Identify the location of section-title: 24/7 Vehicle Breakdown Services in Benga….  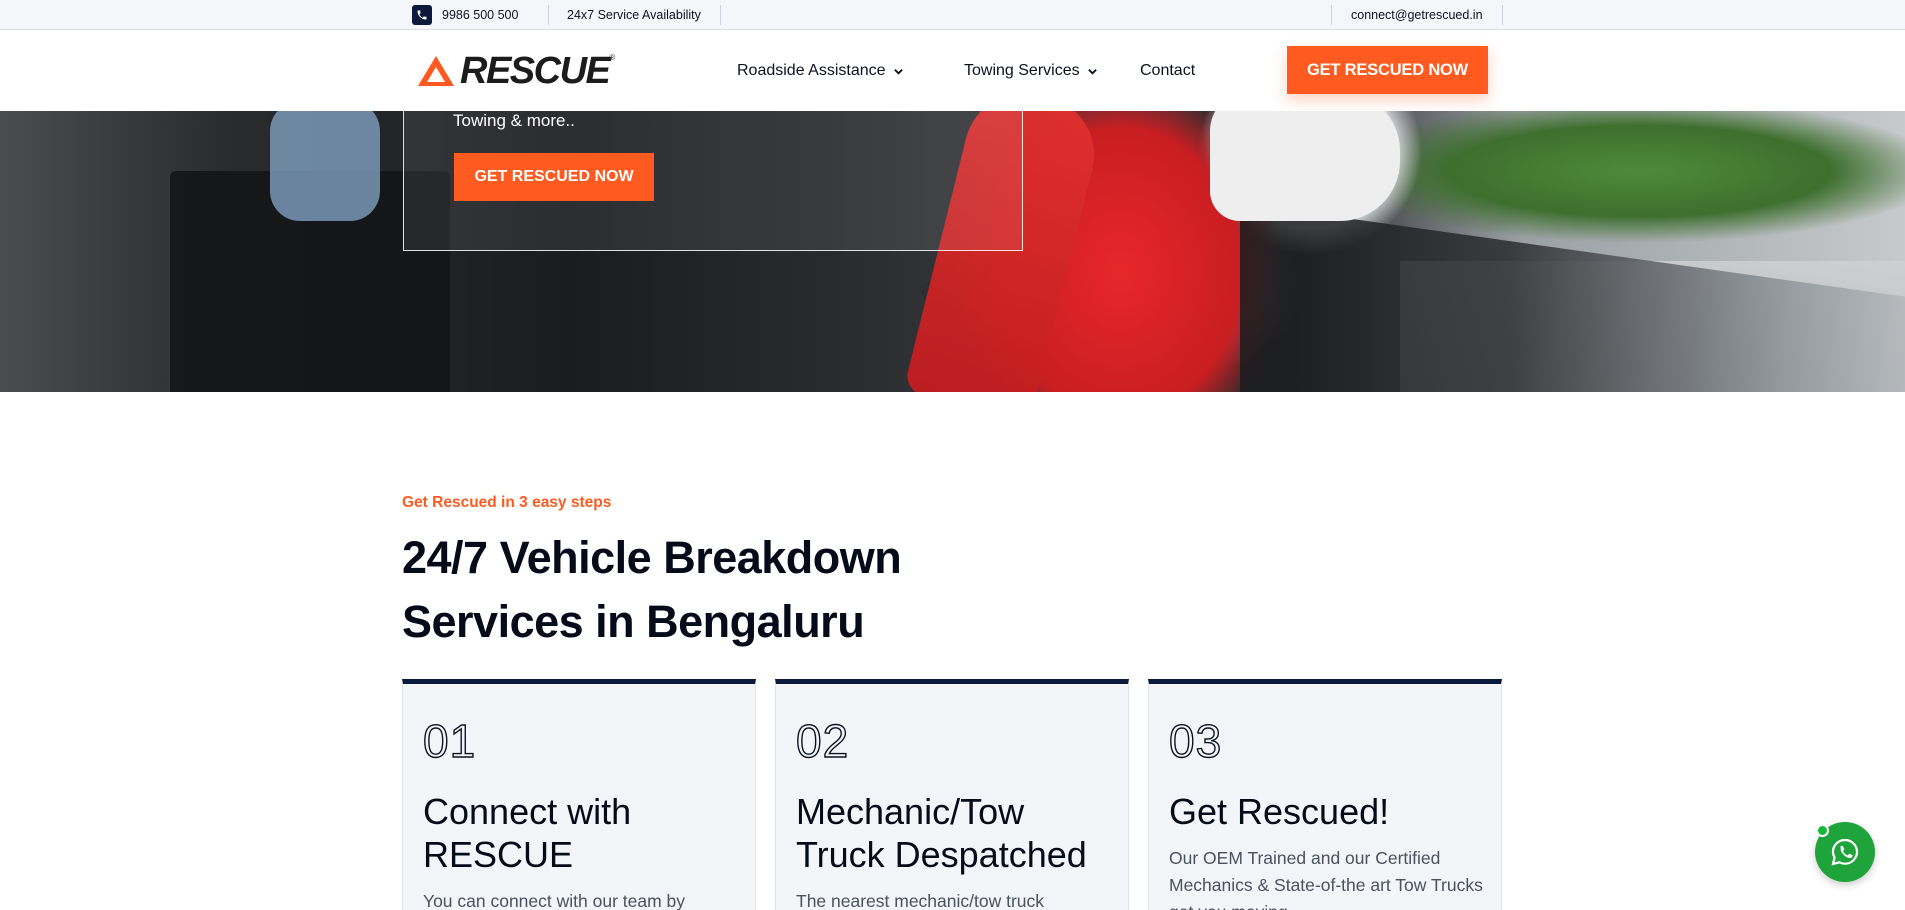
(652, 589).